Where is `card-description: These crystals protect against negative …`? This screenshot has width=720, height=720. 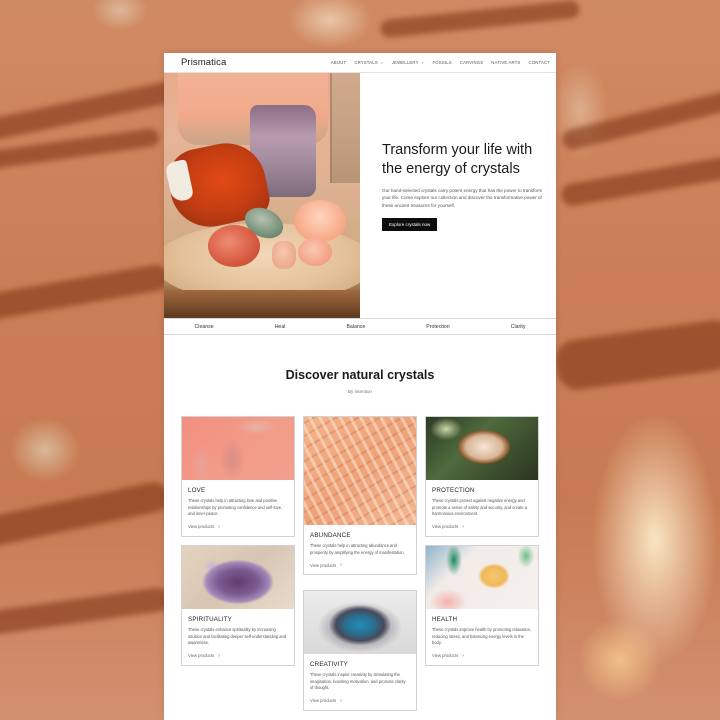 card-description: These crystals protect against negative … is located at coordinates (480, 507).